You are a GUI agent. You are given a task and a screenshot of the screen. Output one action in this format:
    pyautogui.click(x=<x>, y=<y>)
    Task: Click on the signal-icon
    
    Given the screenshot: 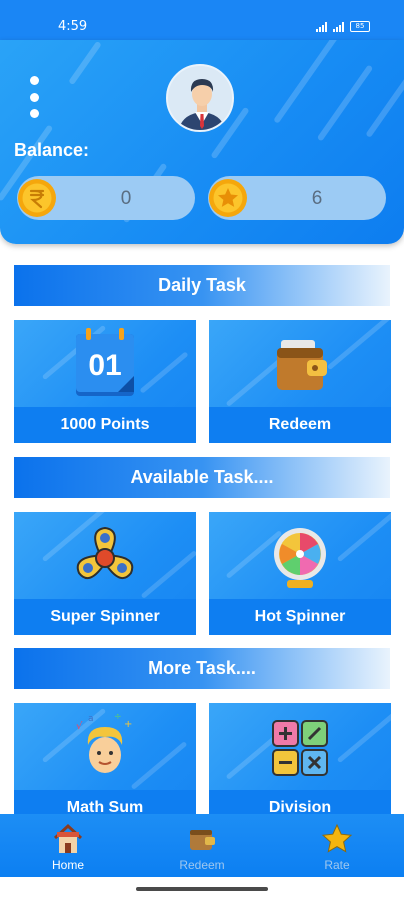 What is the action you would take?
    pyautogui.click(x=321, y=26)
    